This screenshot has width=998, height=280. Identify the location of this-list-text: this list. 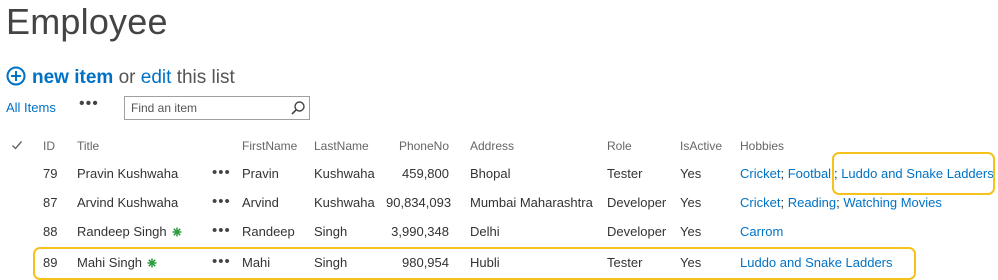
(205, 77).